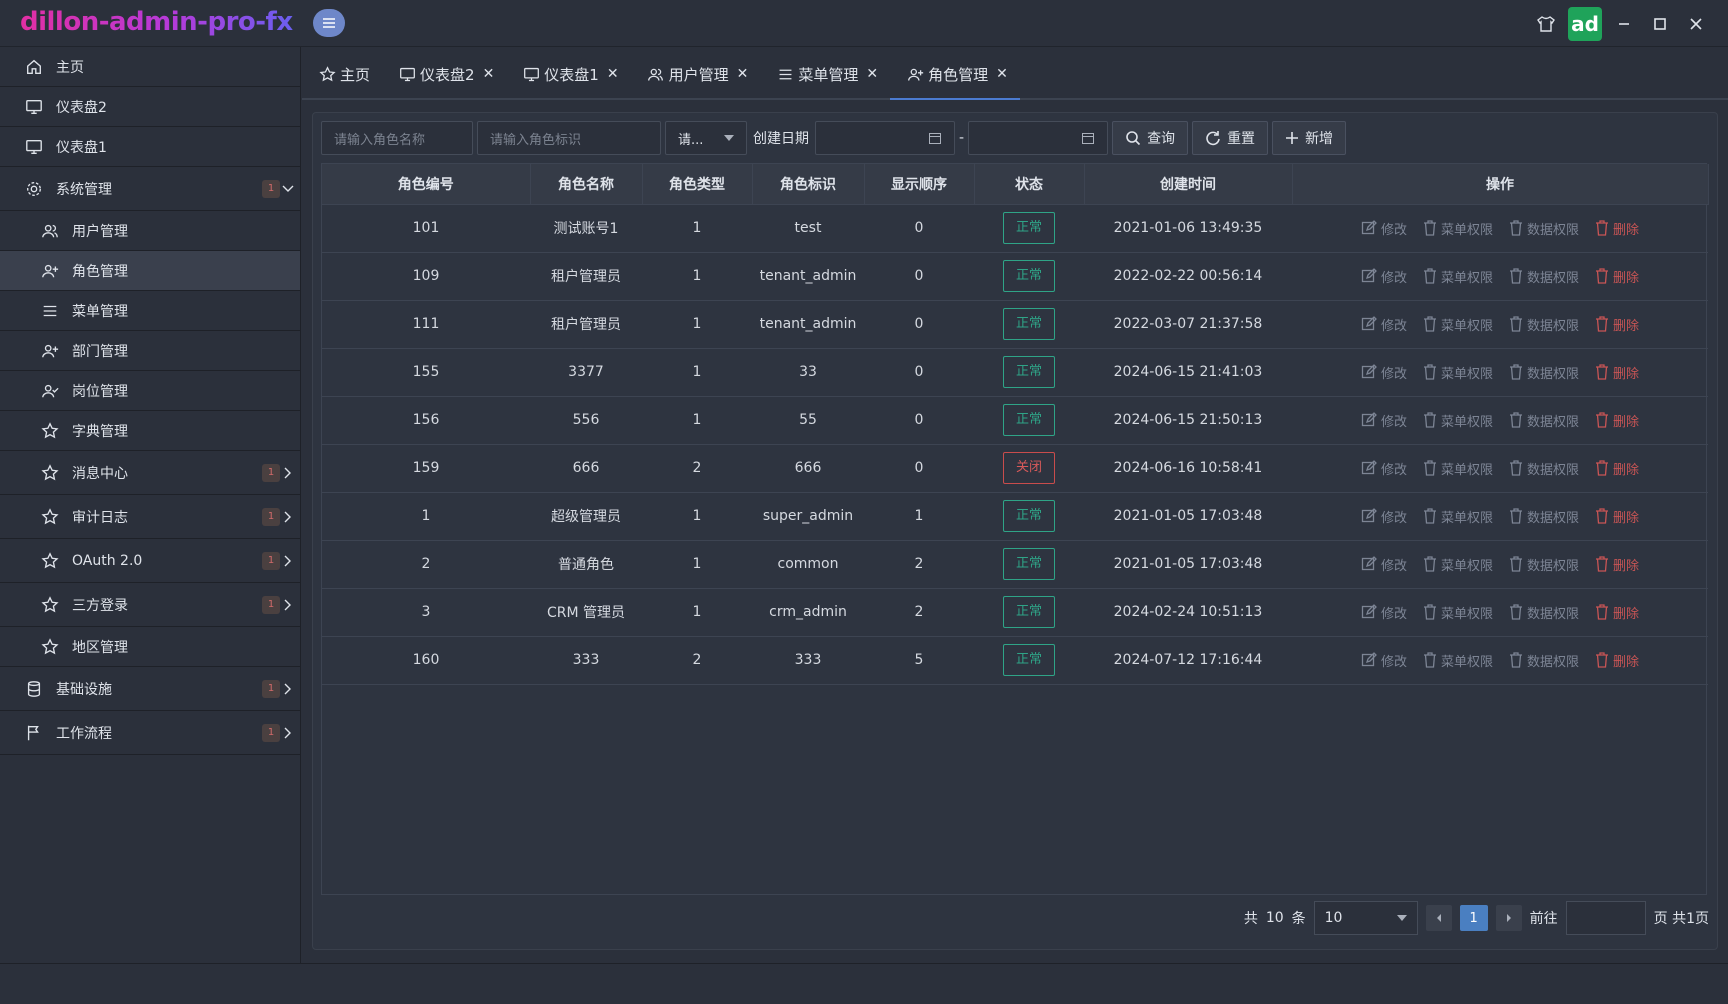  Describe the element at coordinates (1230, 138) in the screenshot. I see `reset-button: 重置` at that location.